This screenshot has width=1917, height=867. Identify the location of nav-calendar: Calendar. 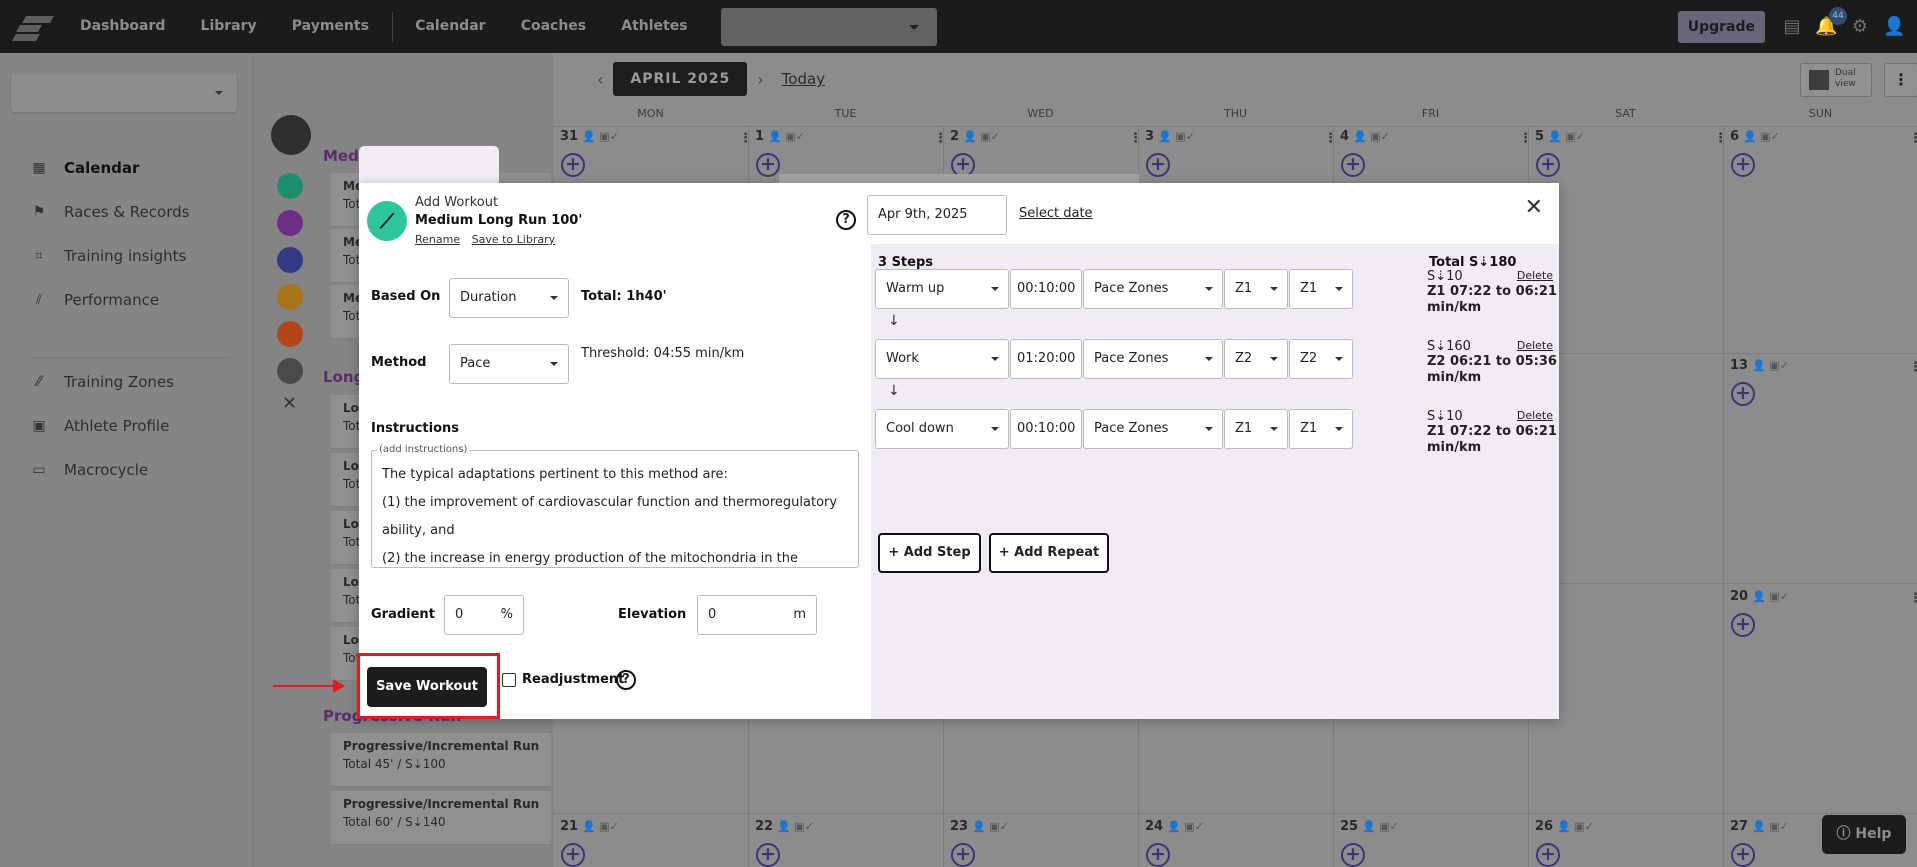
(450, 26).